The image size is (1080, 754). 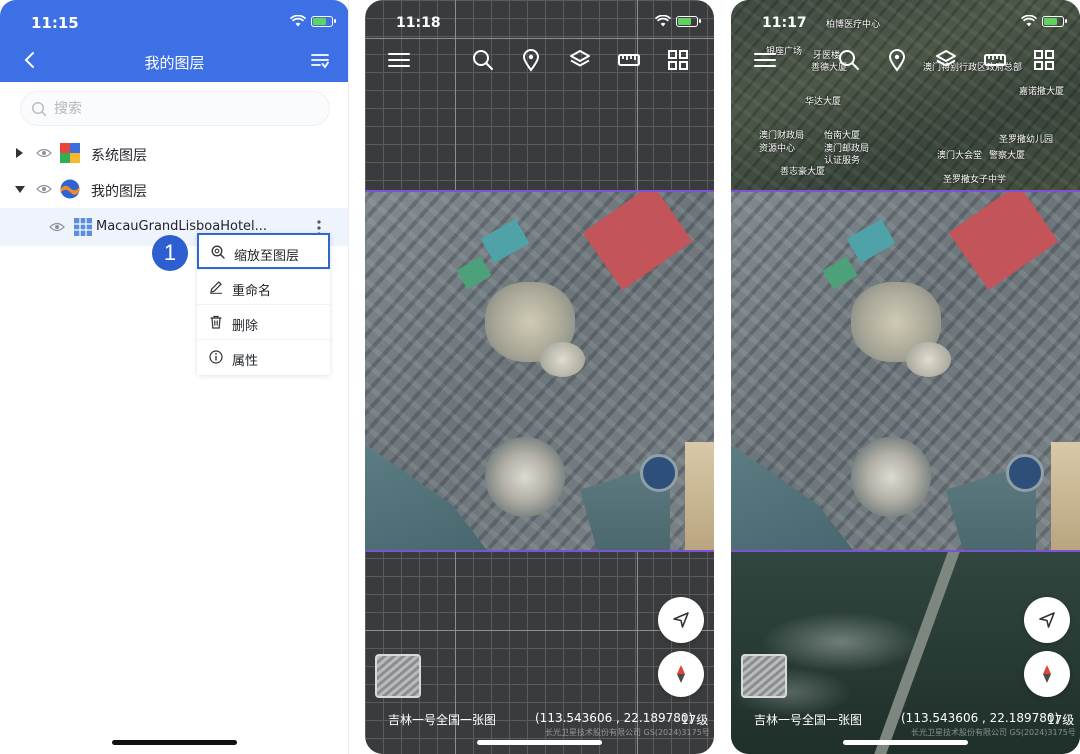 I want to click on delete-label: 删除, so click(x=245, y=326).